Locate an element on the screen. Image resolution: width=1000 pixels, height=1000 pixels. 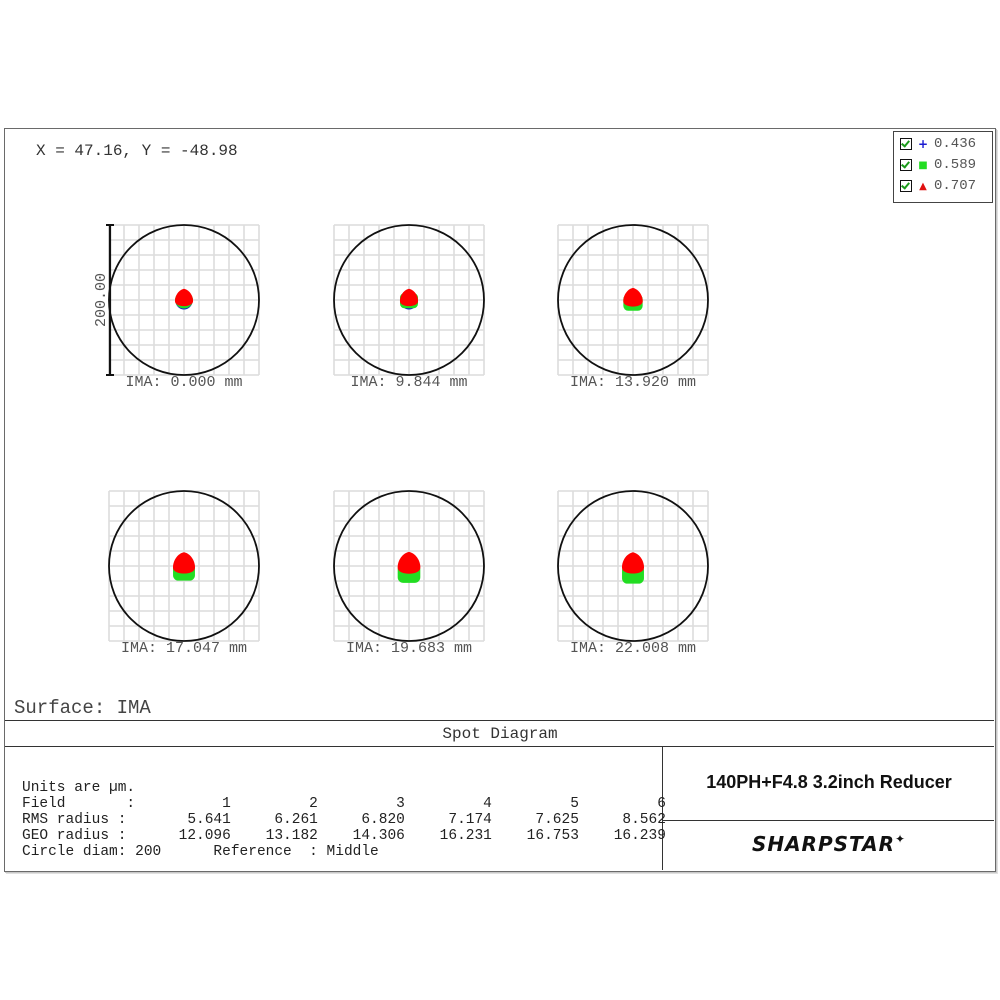
brand-logo: SHARPSTAR✦ is located at coordinates (829, 844).